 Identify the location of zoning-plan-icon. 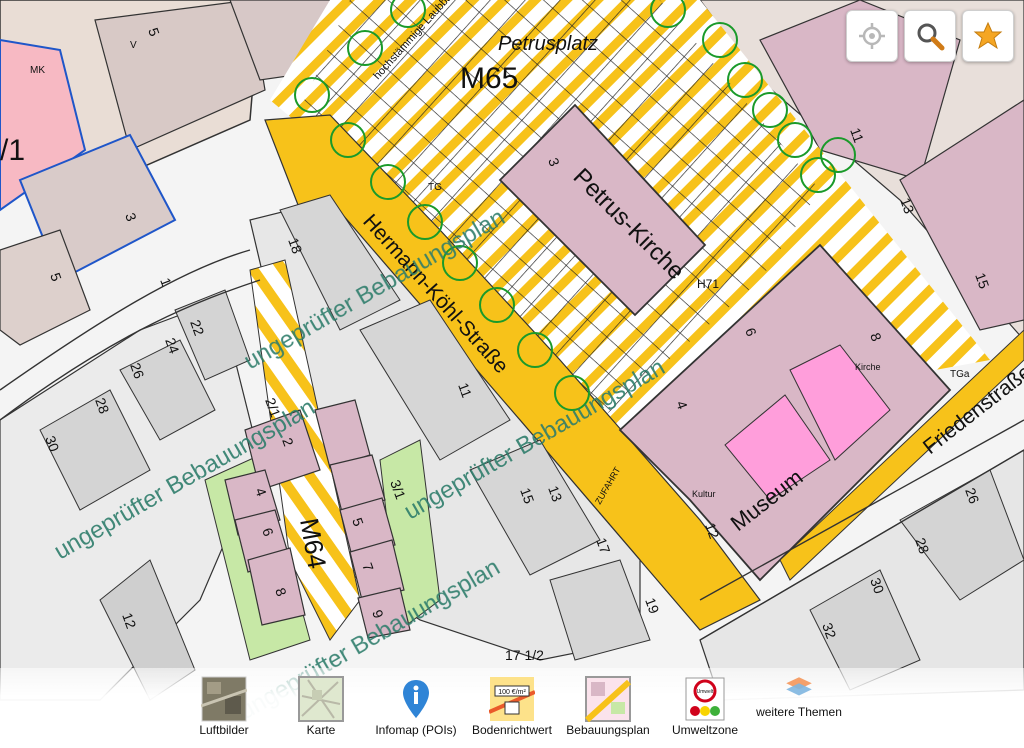
(608, 699).